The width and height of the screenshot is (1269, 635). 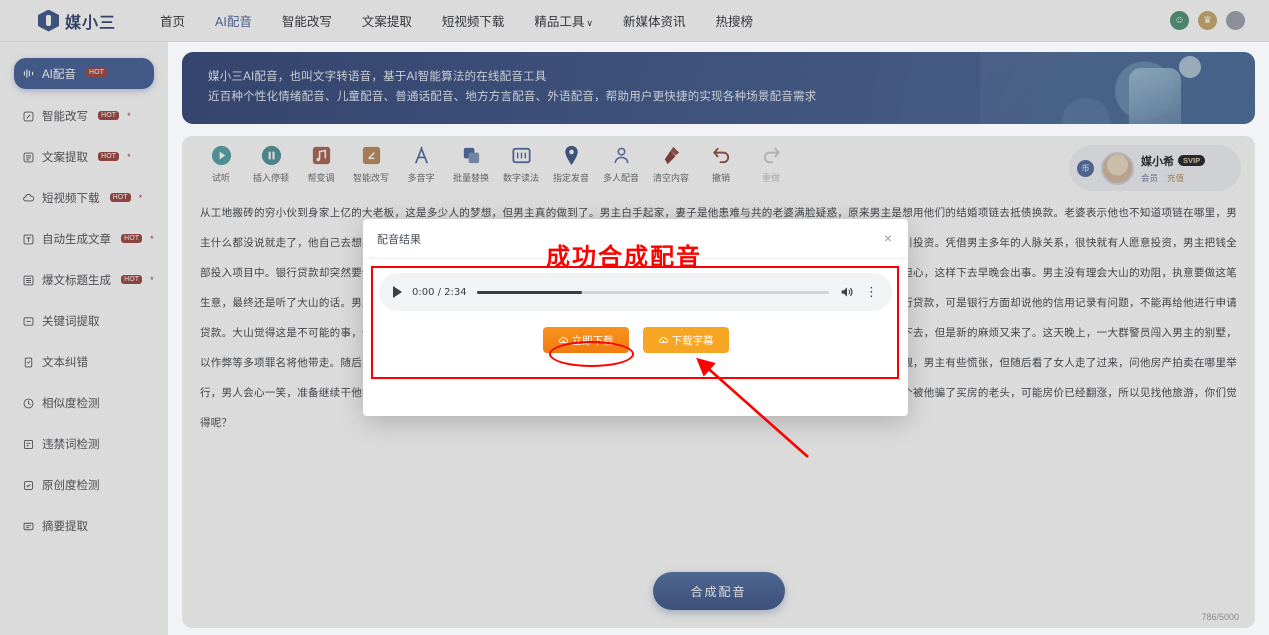 I want to click on download-now-label: 立即下载, so click(x=592, y=340).